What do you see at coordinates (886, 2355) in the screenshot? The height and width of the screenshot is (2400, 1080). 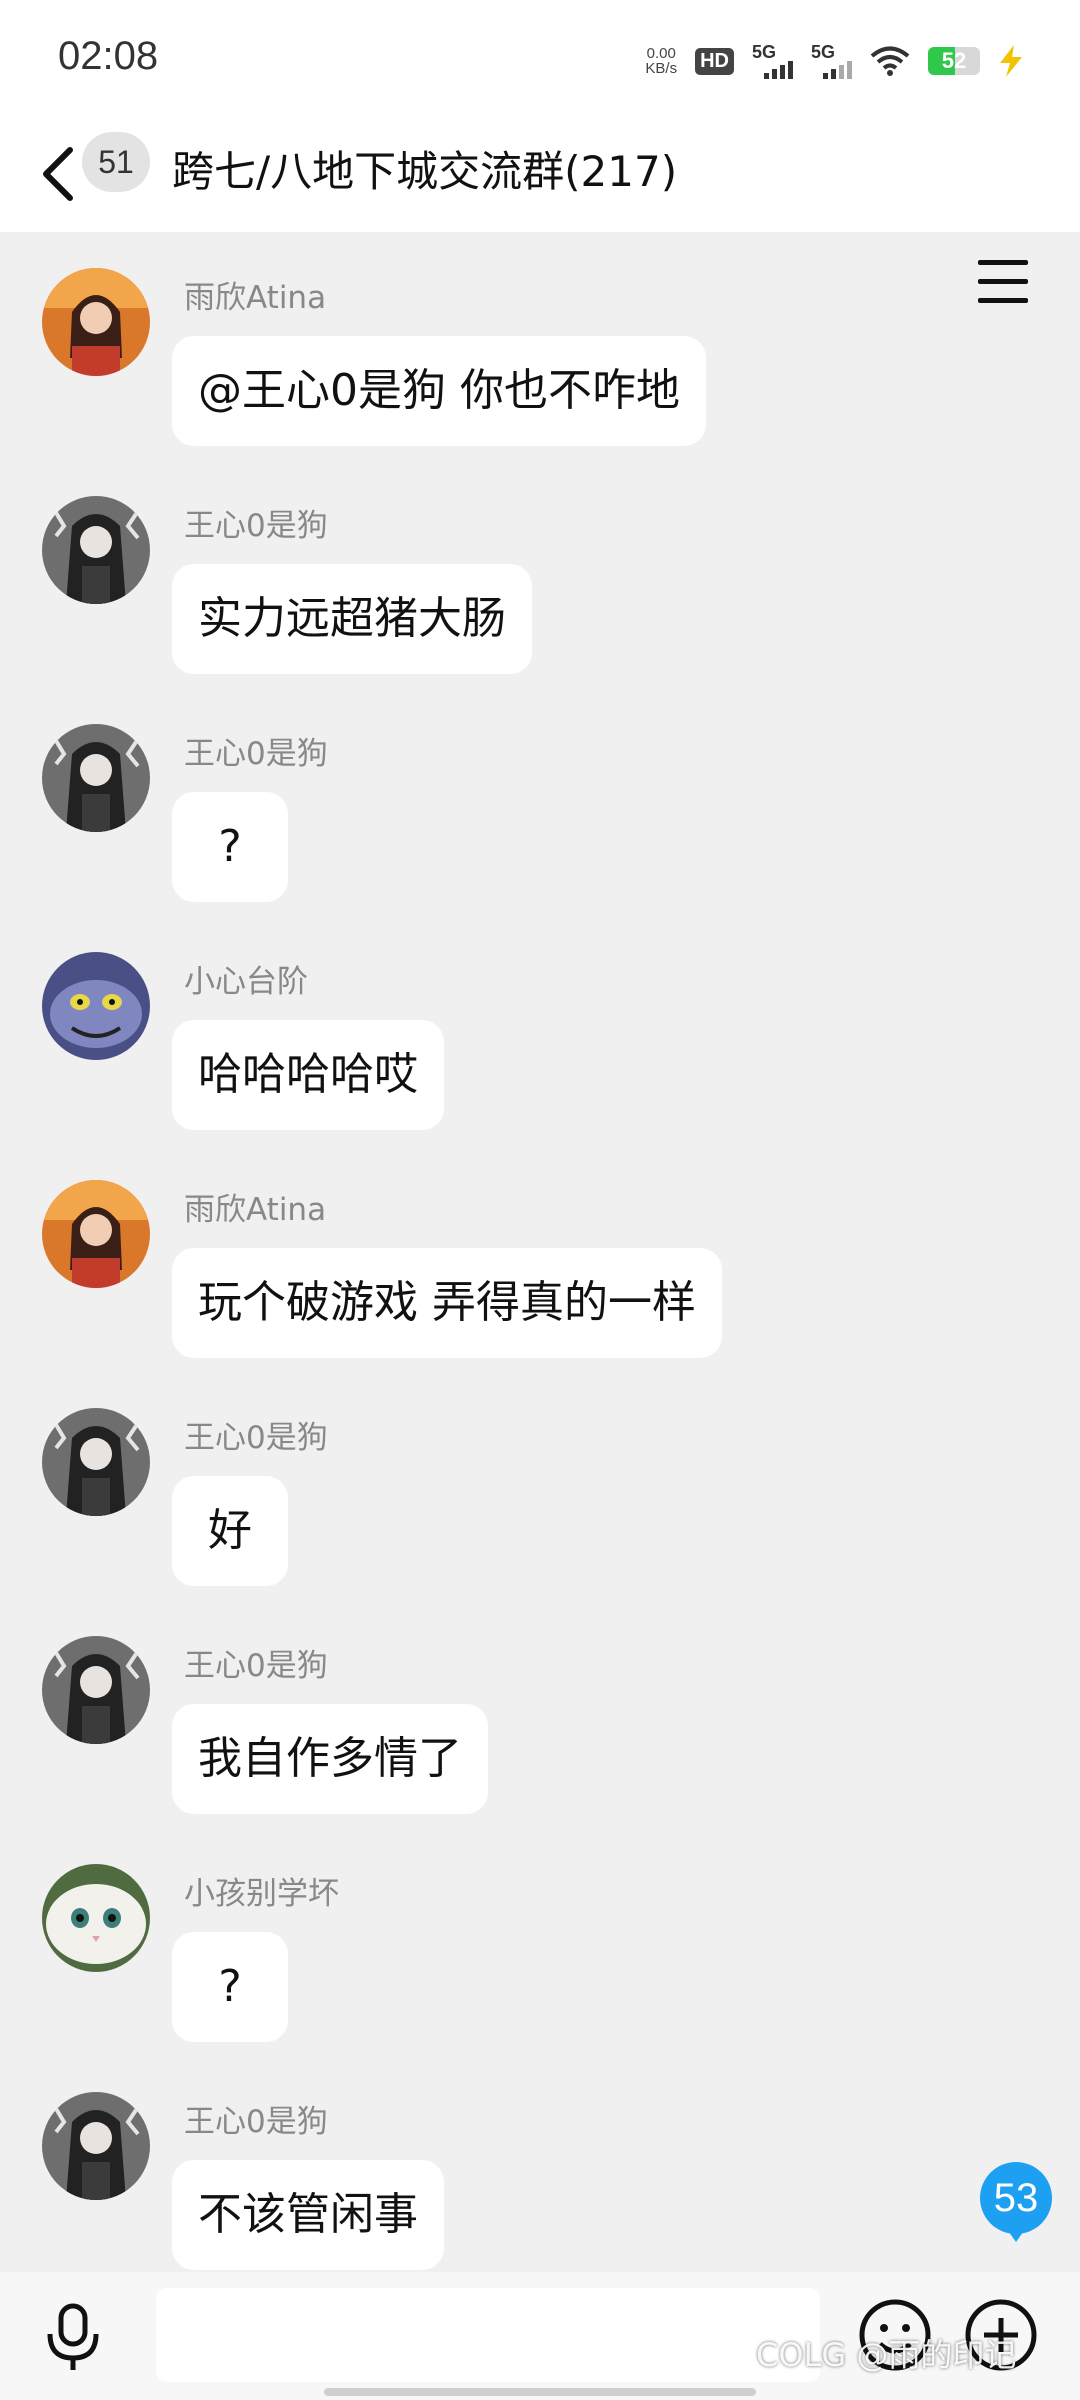 I see `watermark: COLG @雨的印记` at bounding box center [886, 2355].